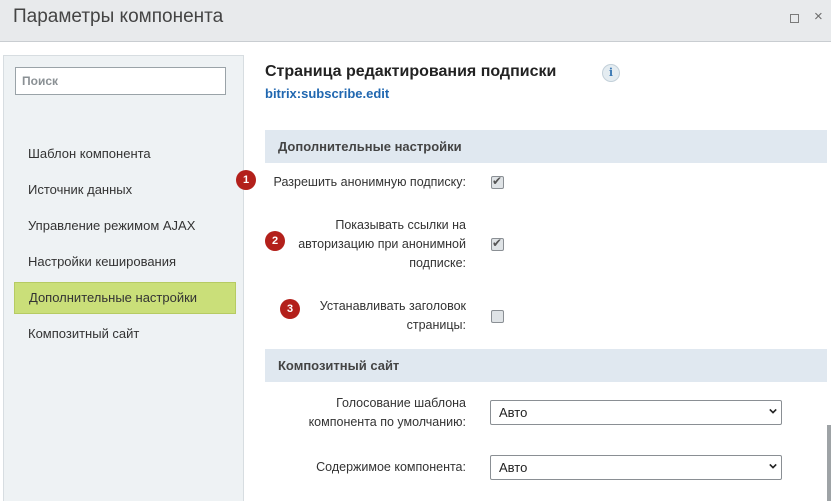 The image size is (831, 501). I want to click on info-icon: i, so click(611, 73).